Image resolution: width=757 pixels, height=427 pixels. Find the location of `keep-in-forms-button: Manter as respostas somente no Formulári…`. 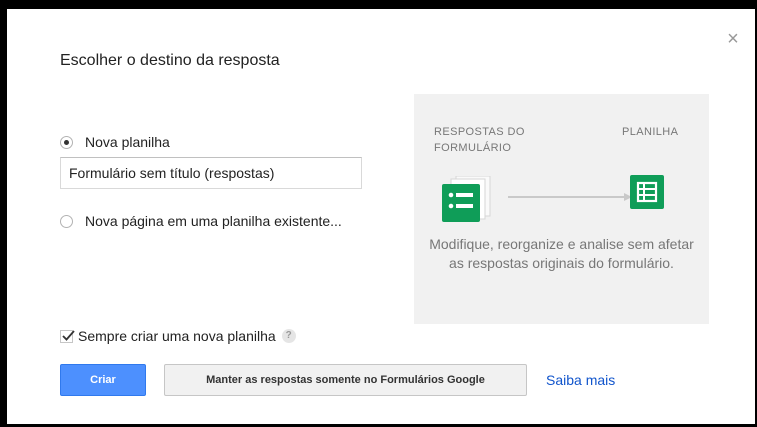

keep-in-forms-button: Manter as respostas somente no Formulári… is located at coordinates (345, 380).